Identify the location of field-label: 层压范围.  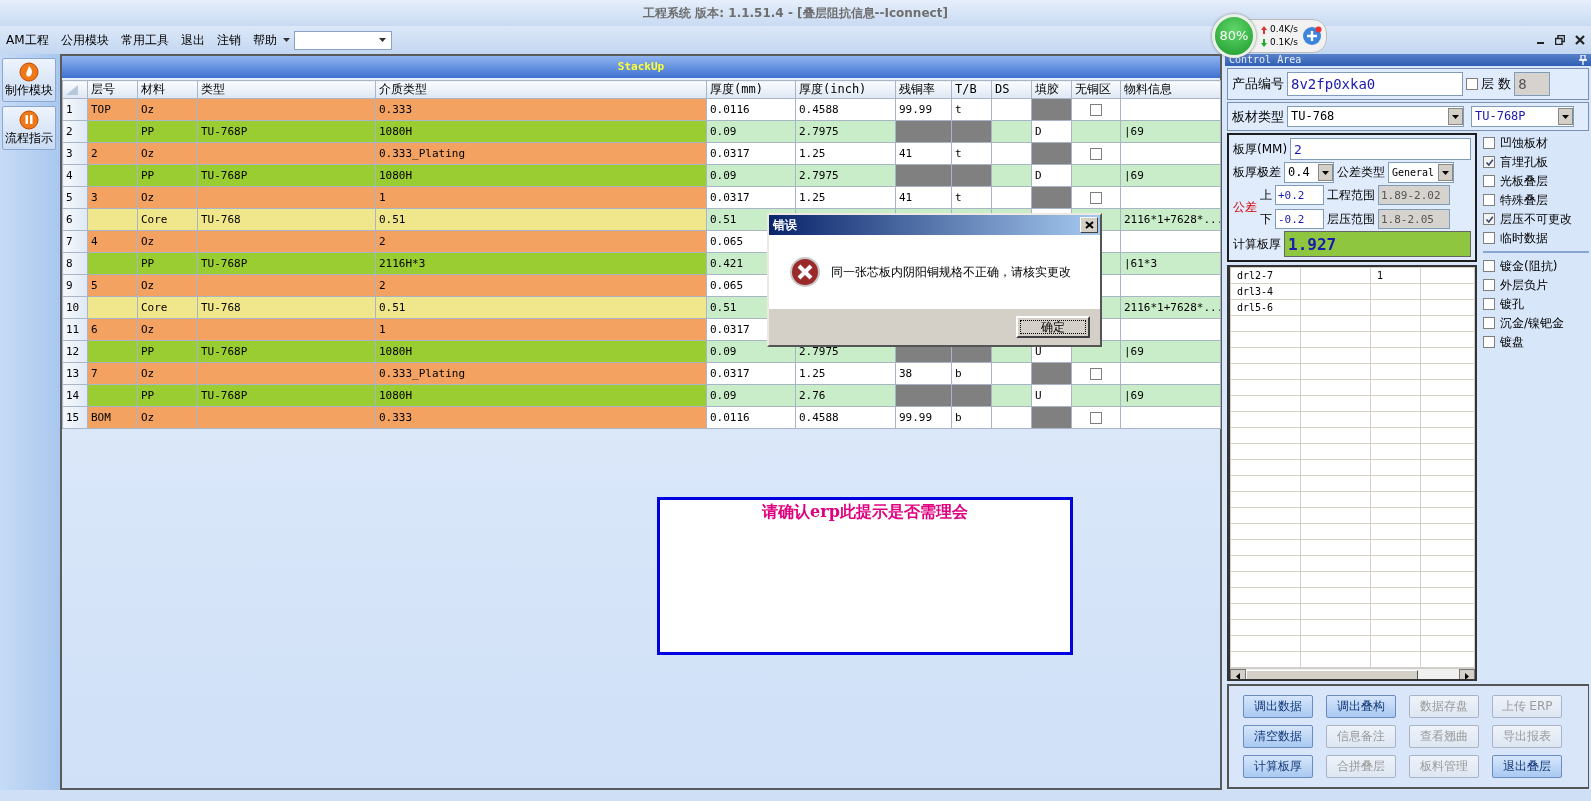
(1351, 219).